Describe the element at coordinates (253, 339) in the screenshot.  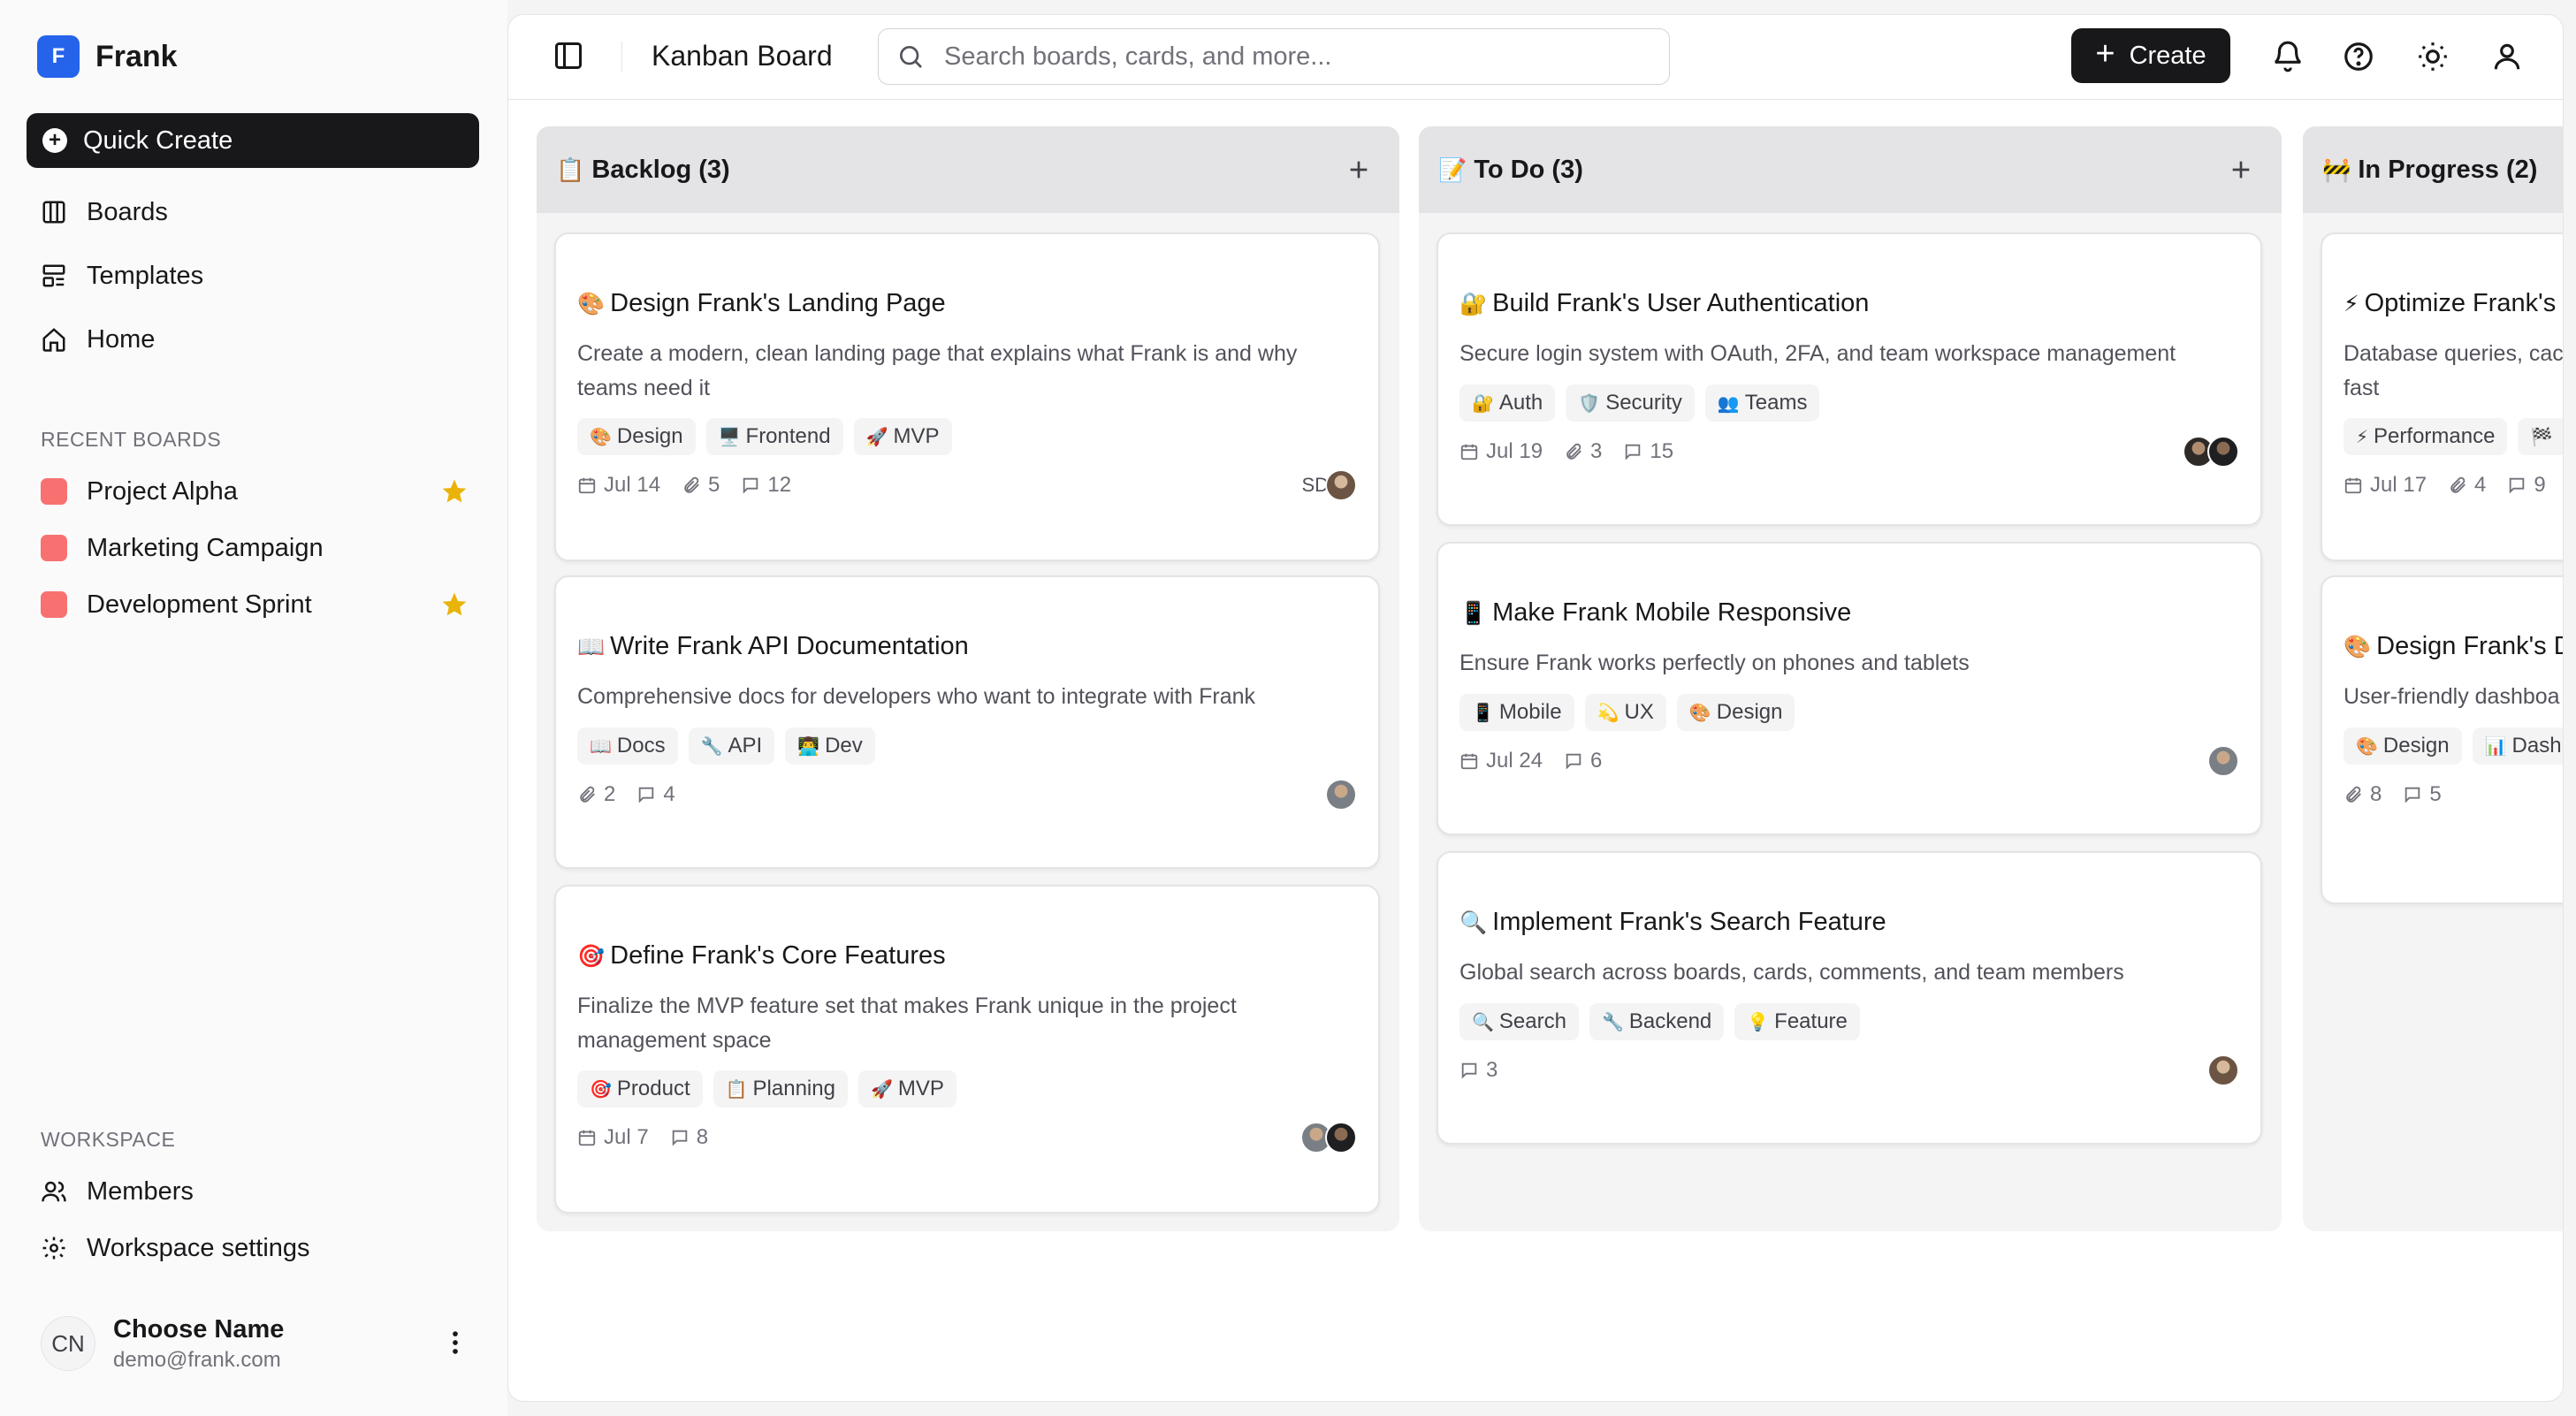
I see `sidebar-item-home: Home` at that location.